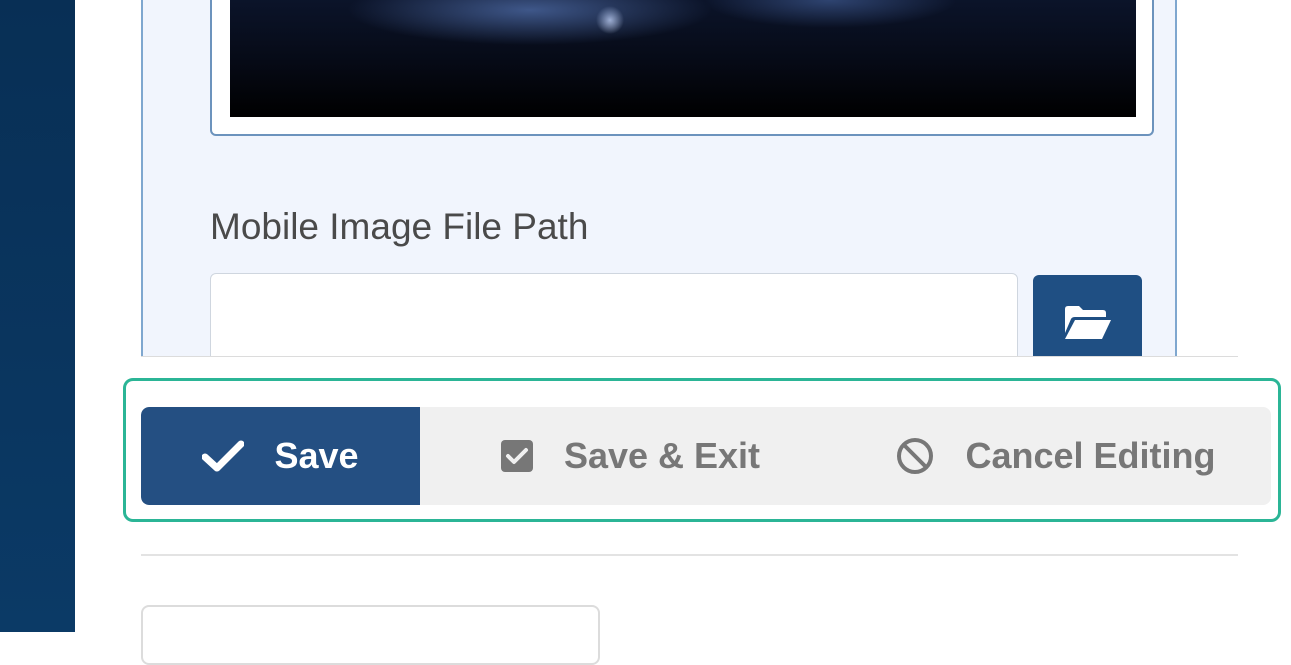  What do you see at coordinates (370, 635) in the screenshot?
I see `bottom-field-box` at bounding box center [370, 635].